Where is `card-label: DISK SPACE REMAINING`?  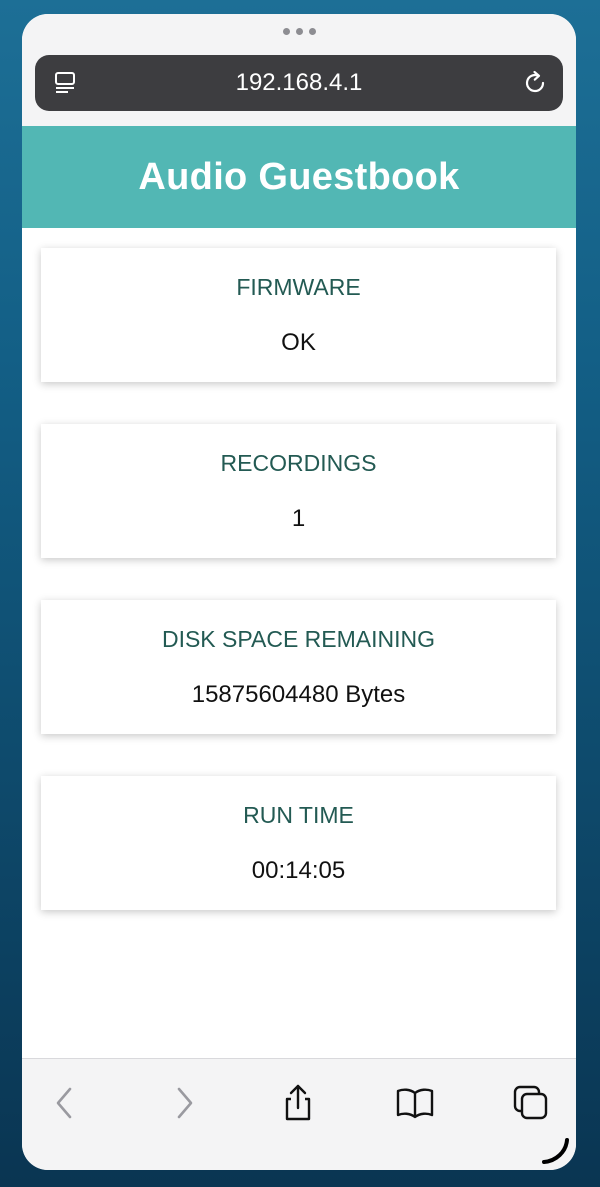
card-label: DISK SPACE REMAINING is located at coordinates (298, 639).